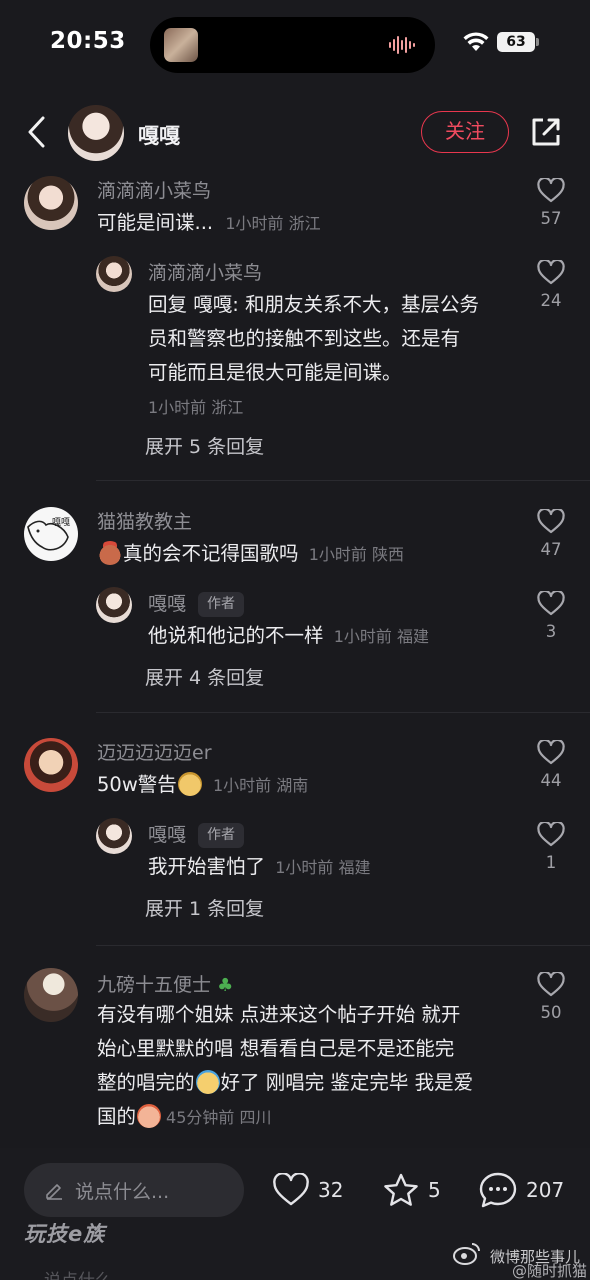 The height and width of the screenshot is (1280, 590). Describe the element at coordinates (546, 132) in the screenshot. I see `share-icon` at that location.